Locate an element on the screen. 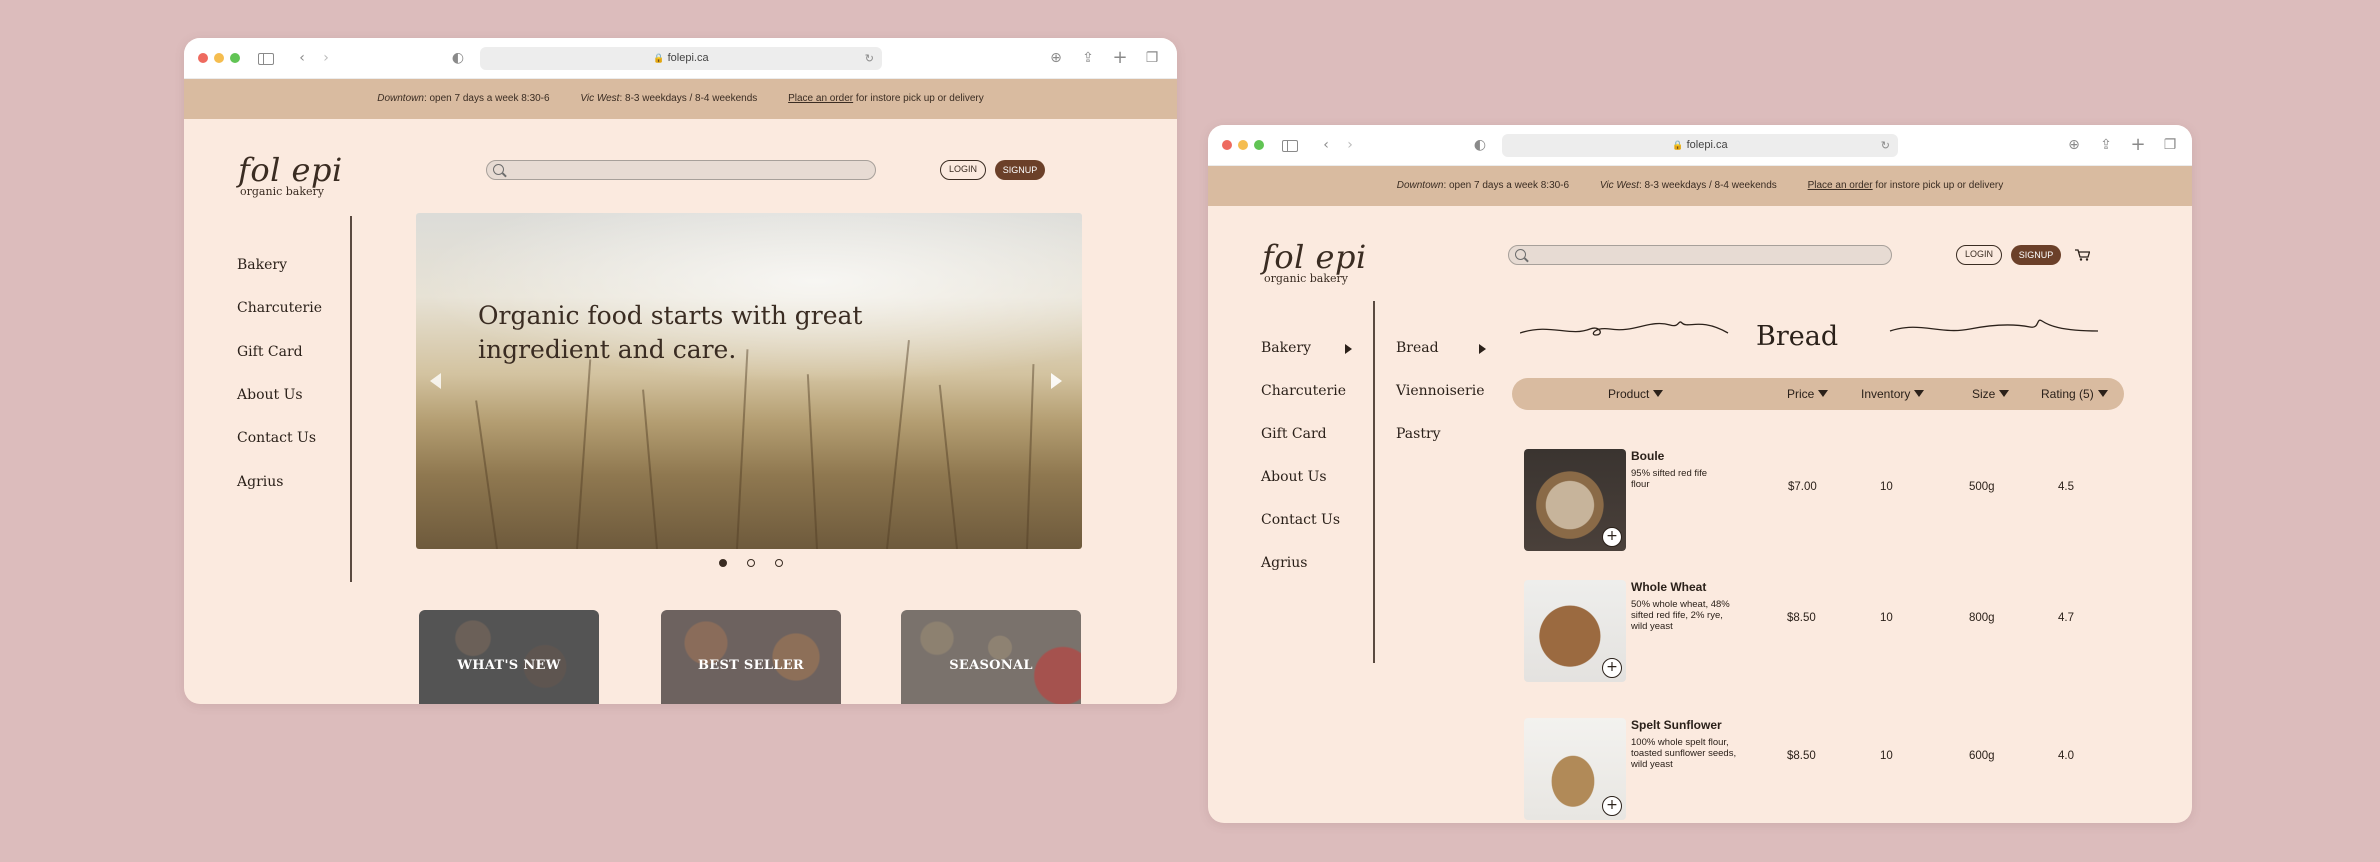 The width and height of the screenshot is (2380, 862). tile-seasonal: SEASONAL is located at coordinates (991, 657).